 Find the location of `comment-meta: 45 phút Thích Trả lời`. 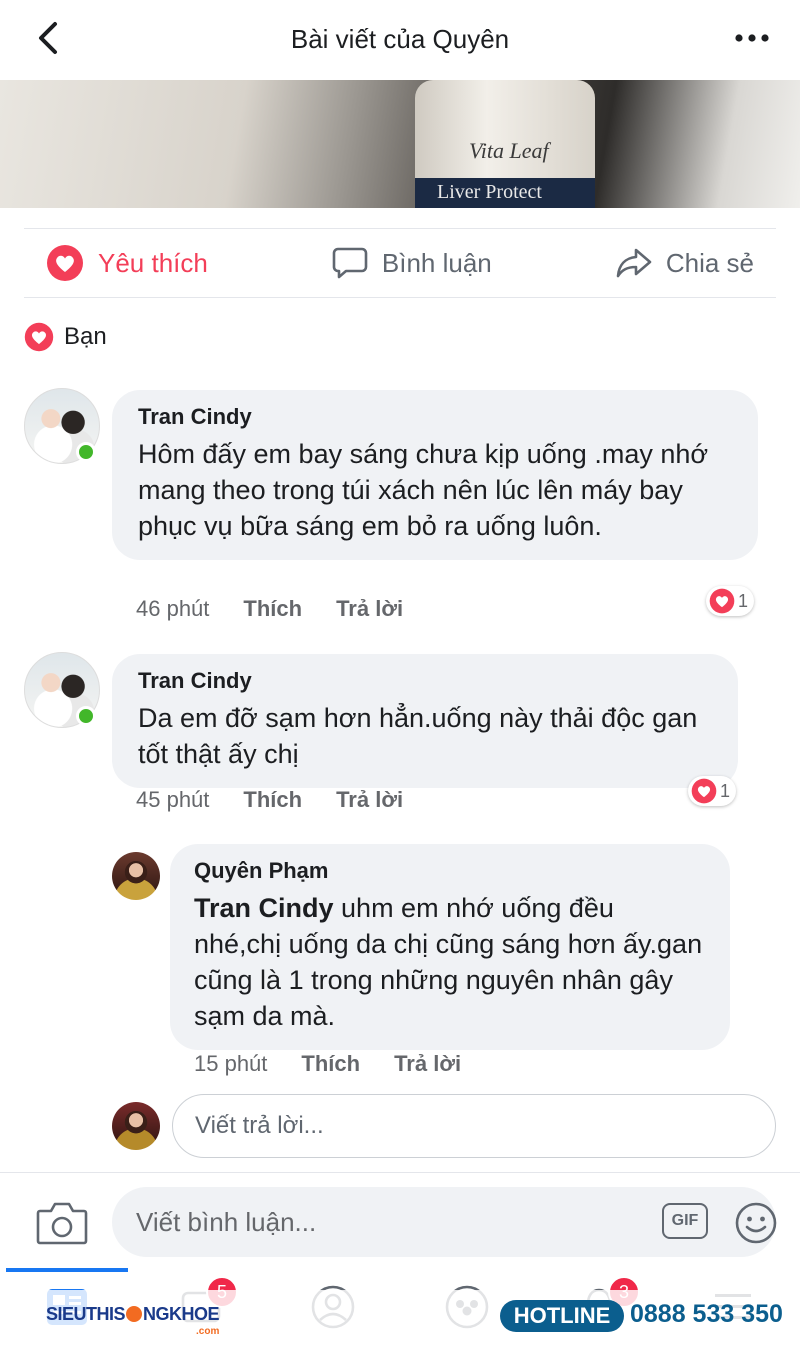

comment-meta: 45 phút Thích Trả lời is located at coordinates (269, 800).